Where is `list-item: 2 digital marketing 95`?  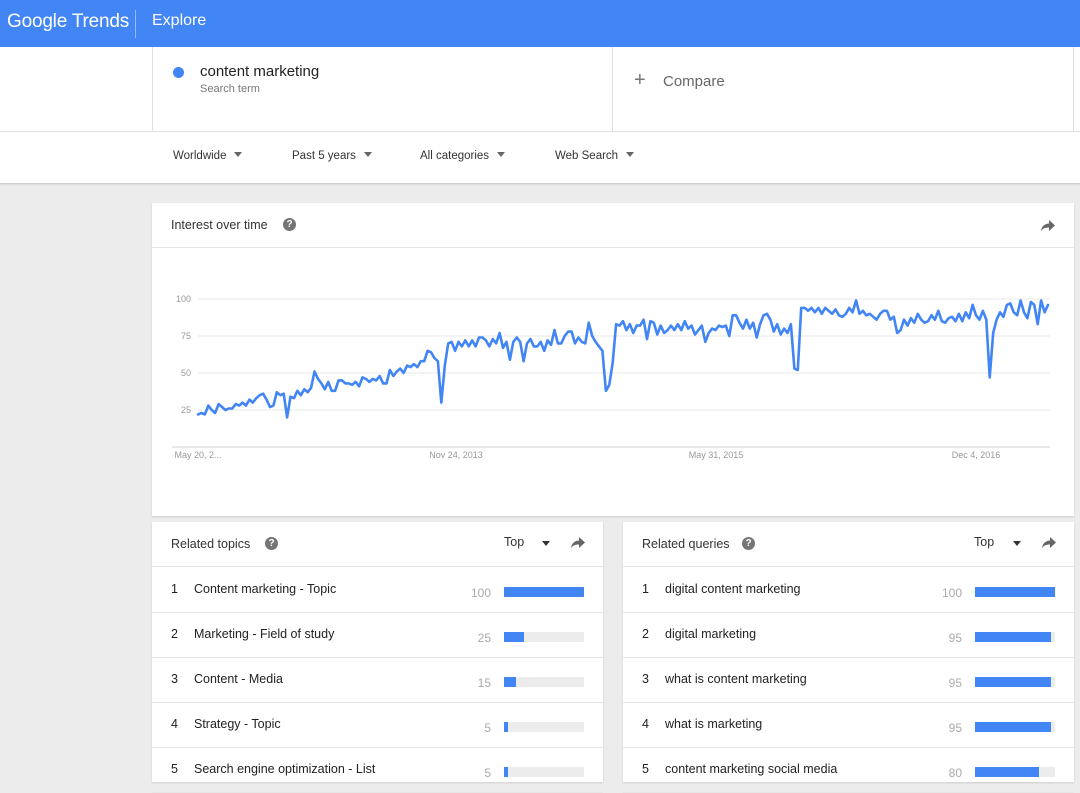 list-item: 2 digital marketing 95 is located at coordinates (848, 635).